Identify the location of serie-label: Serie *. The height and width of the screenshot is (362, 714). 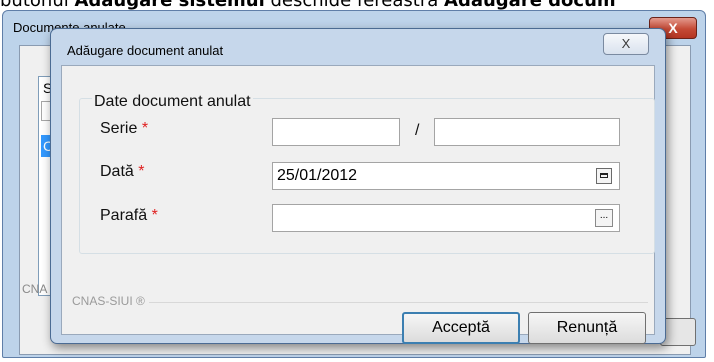
(124, 129).